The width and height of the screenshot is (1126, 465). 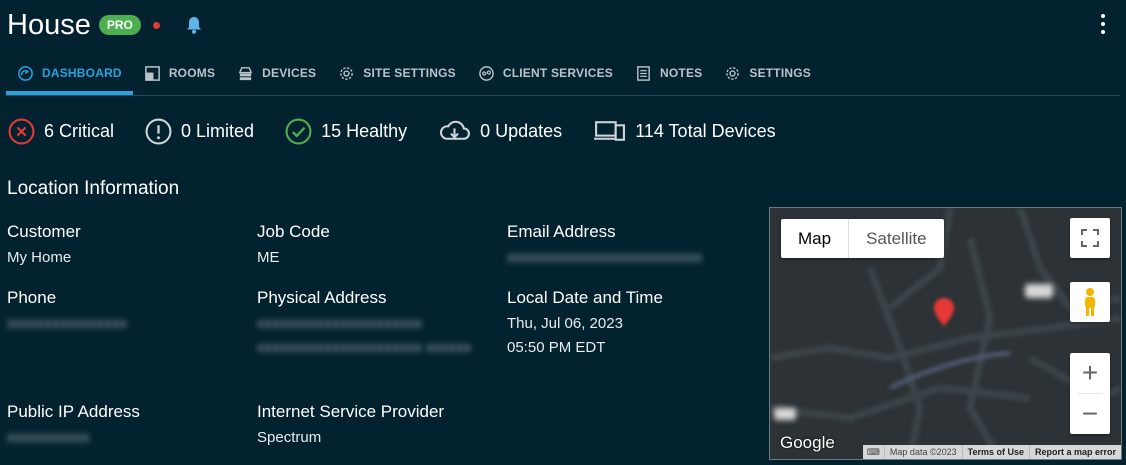 What do you see at coordinates (556, 347) in the screenshot?
I see `time-value: 05:50 PM EDT` at bounding box center [556, 347].